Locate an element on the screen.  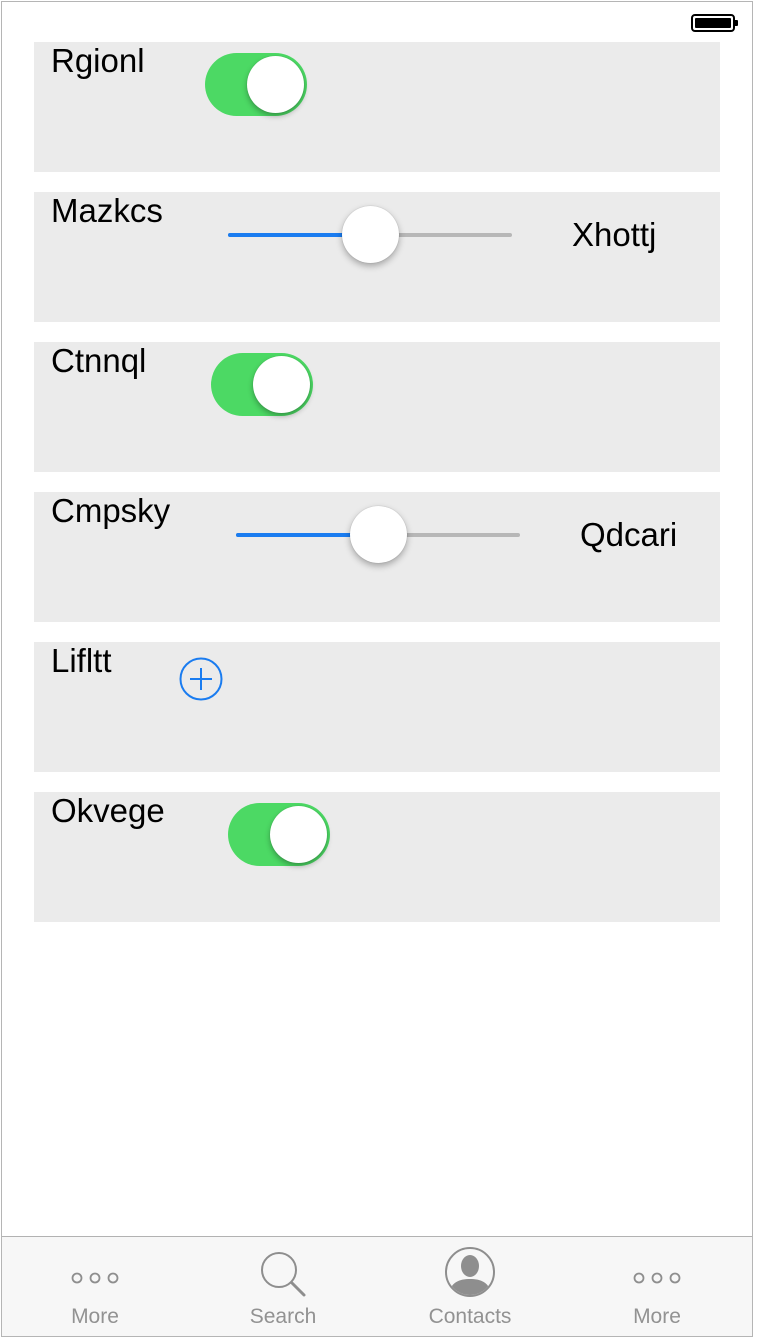
tab-search: Search is located at coordinates (283, 1286).